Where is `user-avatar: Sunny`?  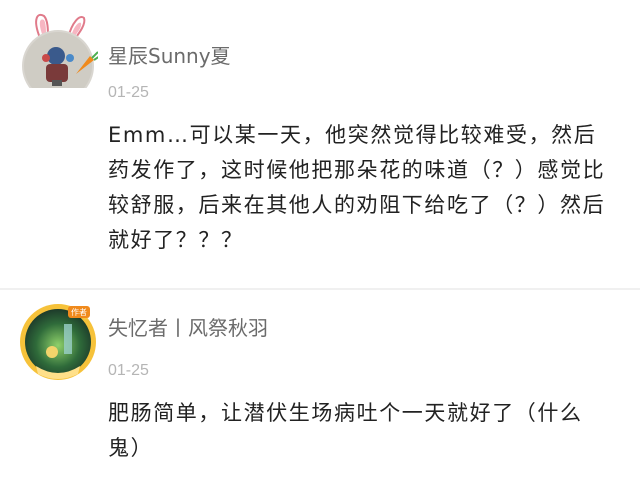 user-avatar: Sunny is located at coordinates (60, 57).